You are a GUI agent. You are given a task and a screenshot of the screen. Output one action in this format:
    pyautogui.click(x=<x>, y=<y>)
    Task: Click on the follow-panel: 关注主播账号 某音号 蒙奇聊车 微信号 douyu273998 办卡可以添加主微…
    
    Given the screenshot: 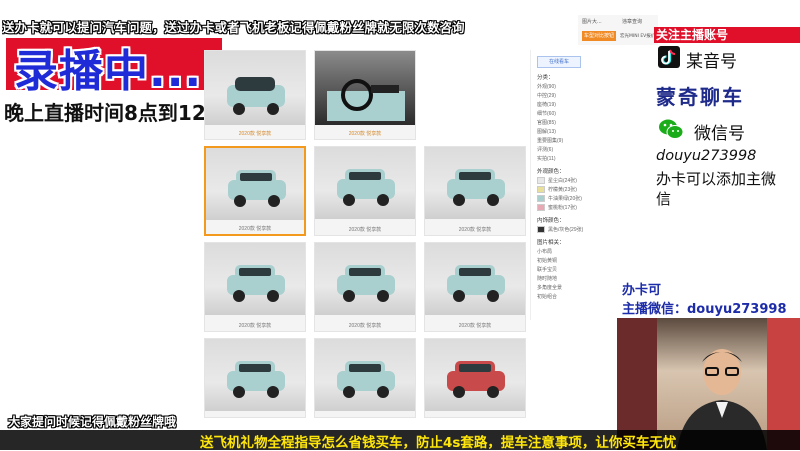 What is the action you would take?
    pyautogui.click(x=727, y=124)
    